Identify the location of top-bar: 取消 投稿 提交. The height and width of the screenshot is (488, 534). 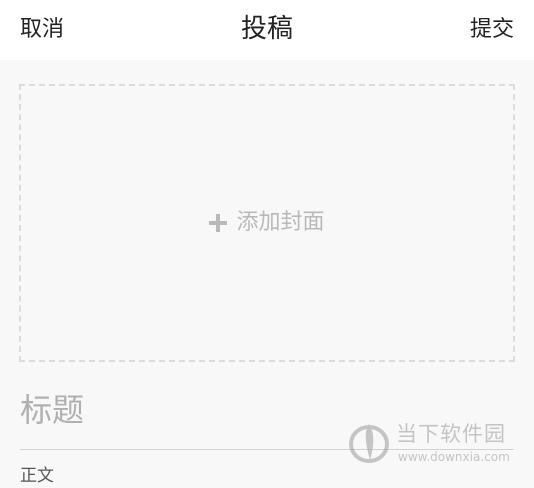
(267, 30).